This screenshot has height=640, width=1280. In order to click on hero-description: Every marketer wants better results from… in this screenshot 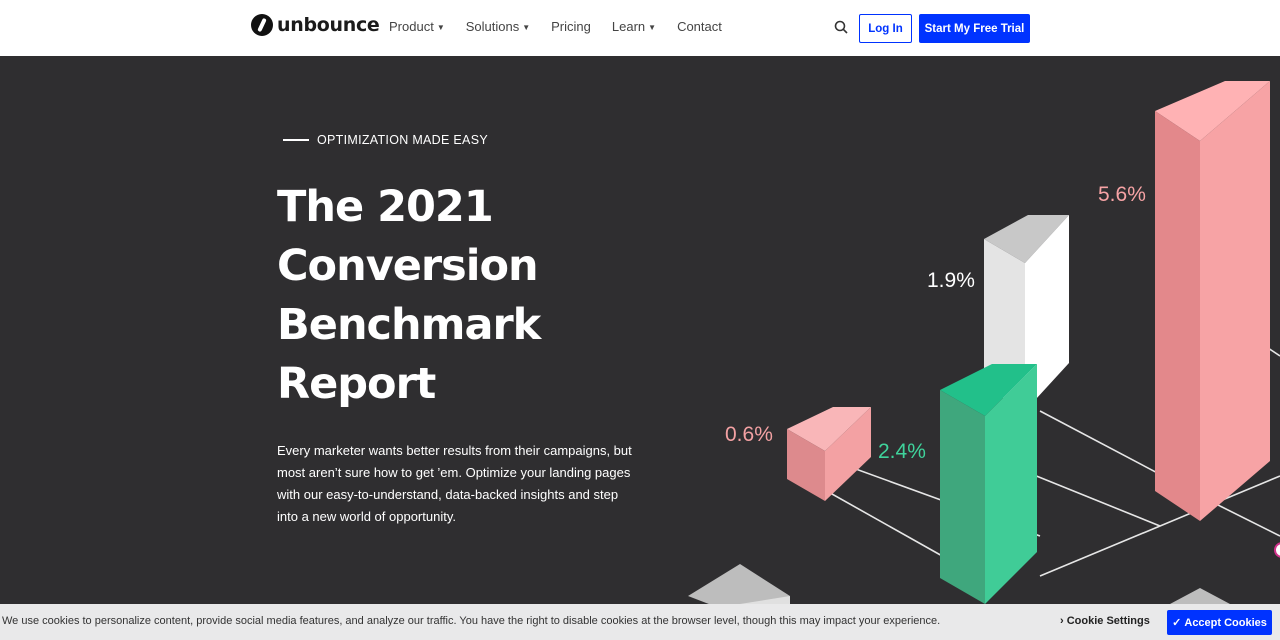, I will do `click(454, 483)`.